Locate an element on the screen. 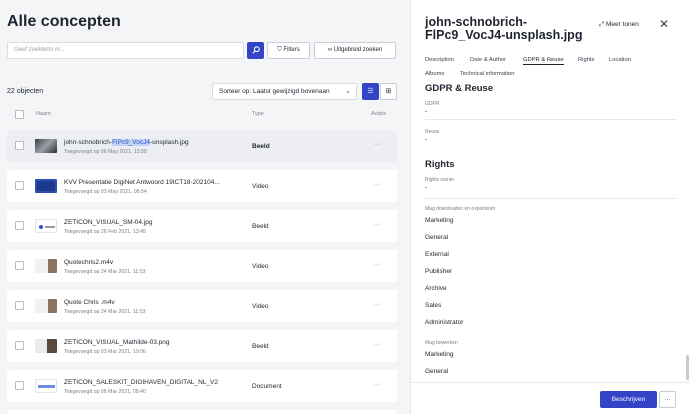 This screenshot has height=414, width=690. file-name: ZETICON_VISUAL_Mathilde-03.png is located at coordinates (117, 342).